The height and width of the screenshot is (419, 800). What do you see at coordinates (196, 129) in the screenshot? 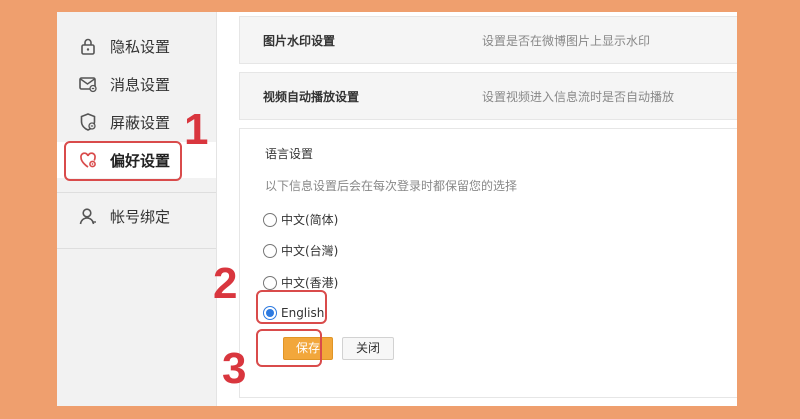
I see `step-number-1: 1` at bounding box center [196, 129].